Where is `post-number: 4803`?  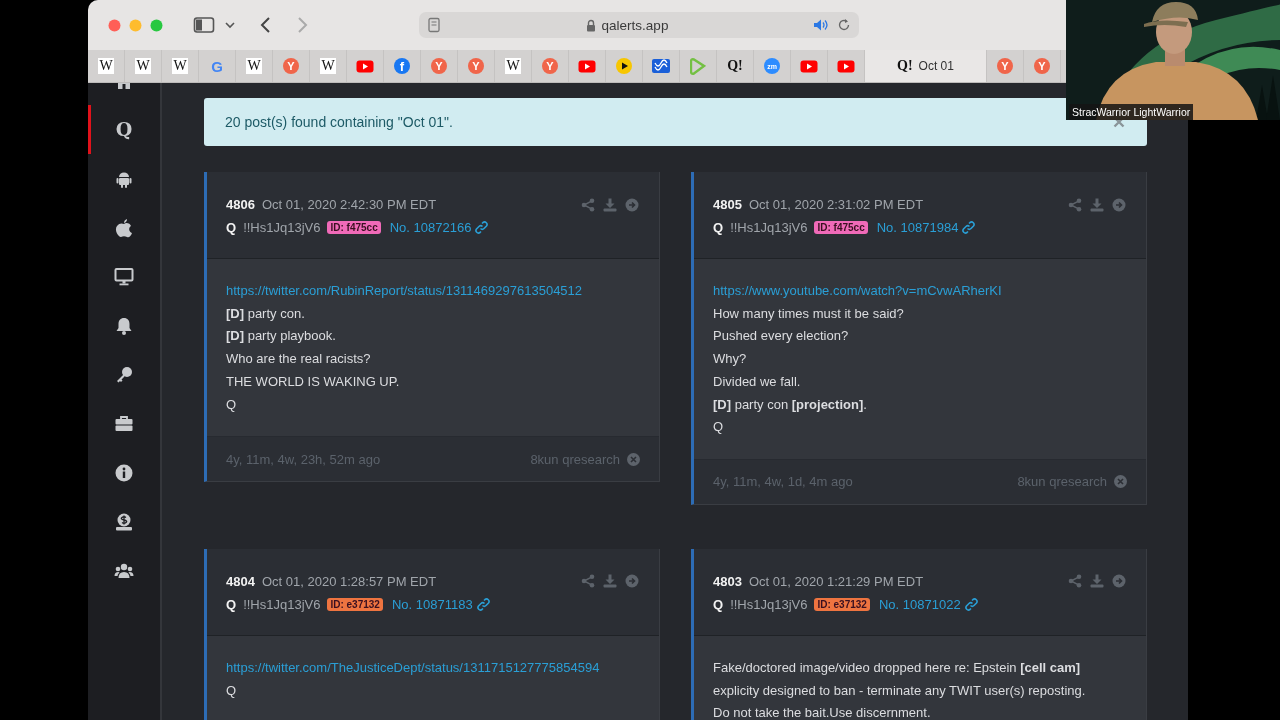
post-number: 4803 is located at coordinates (727, 581).